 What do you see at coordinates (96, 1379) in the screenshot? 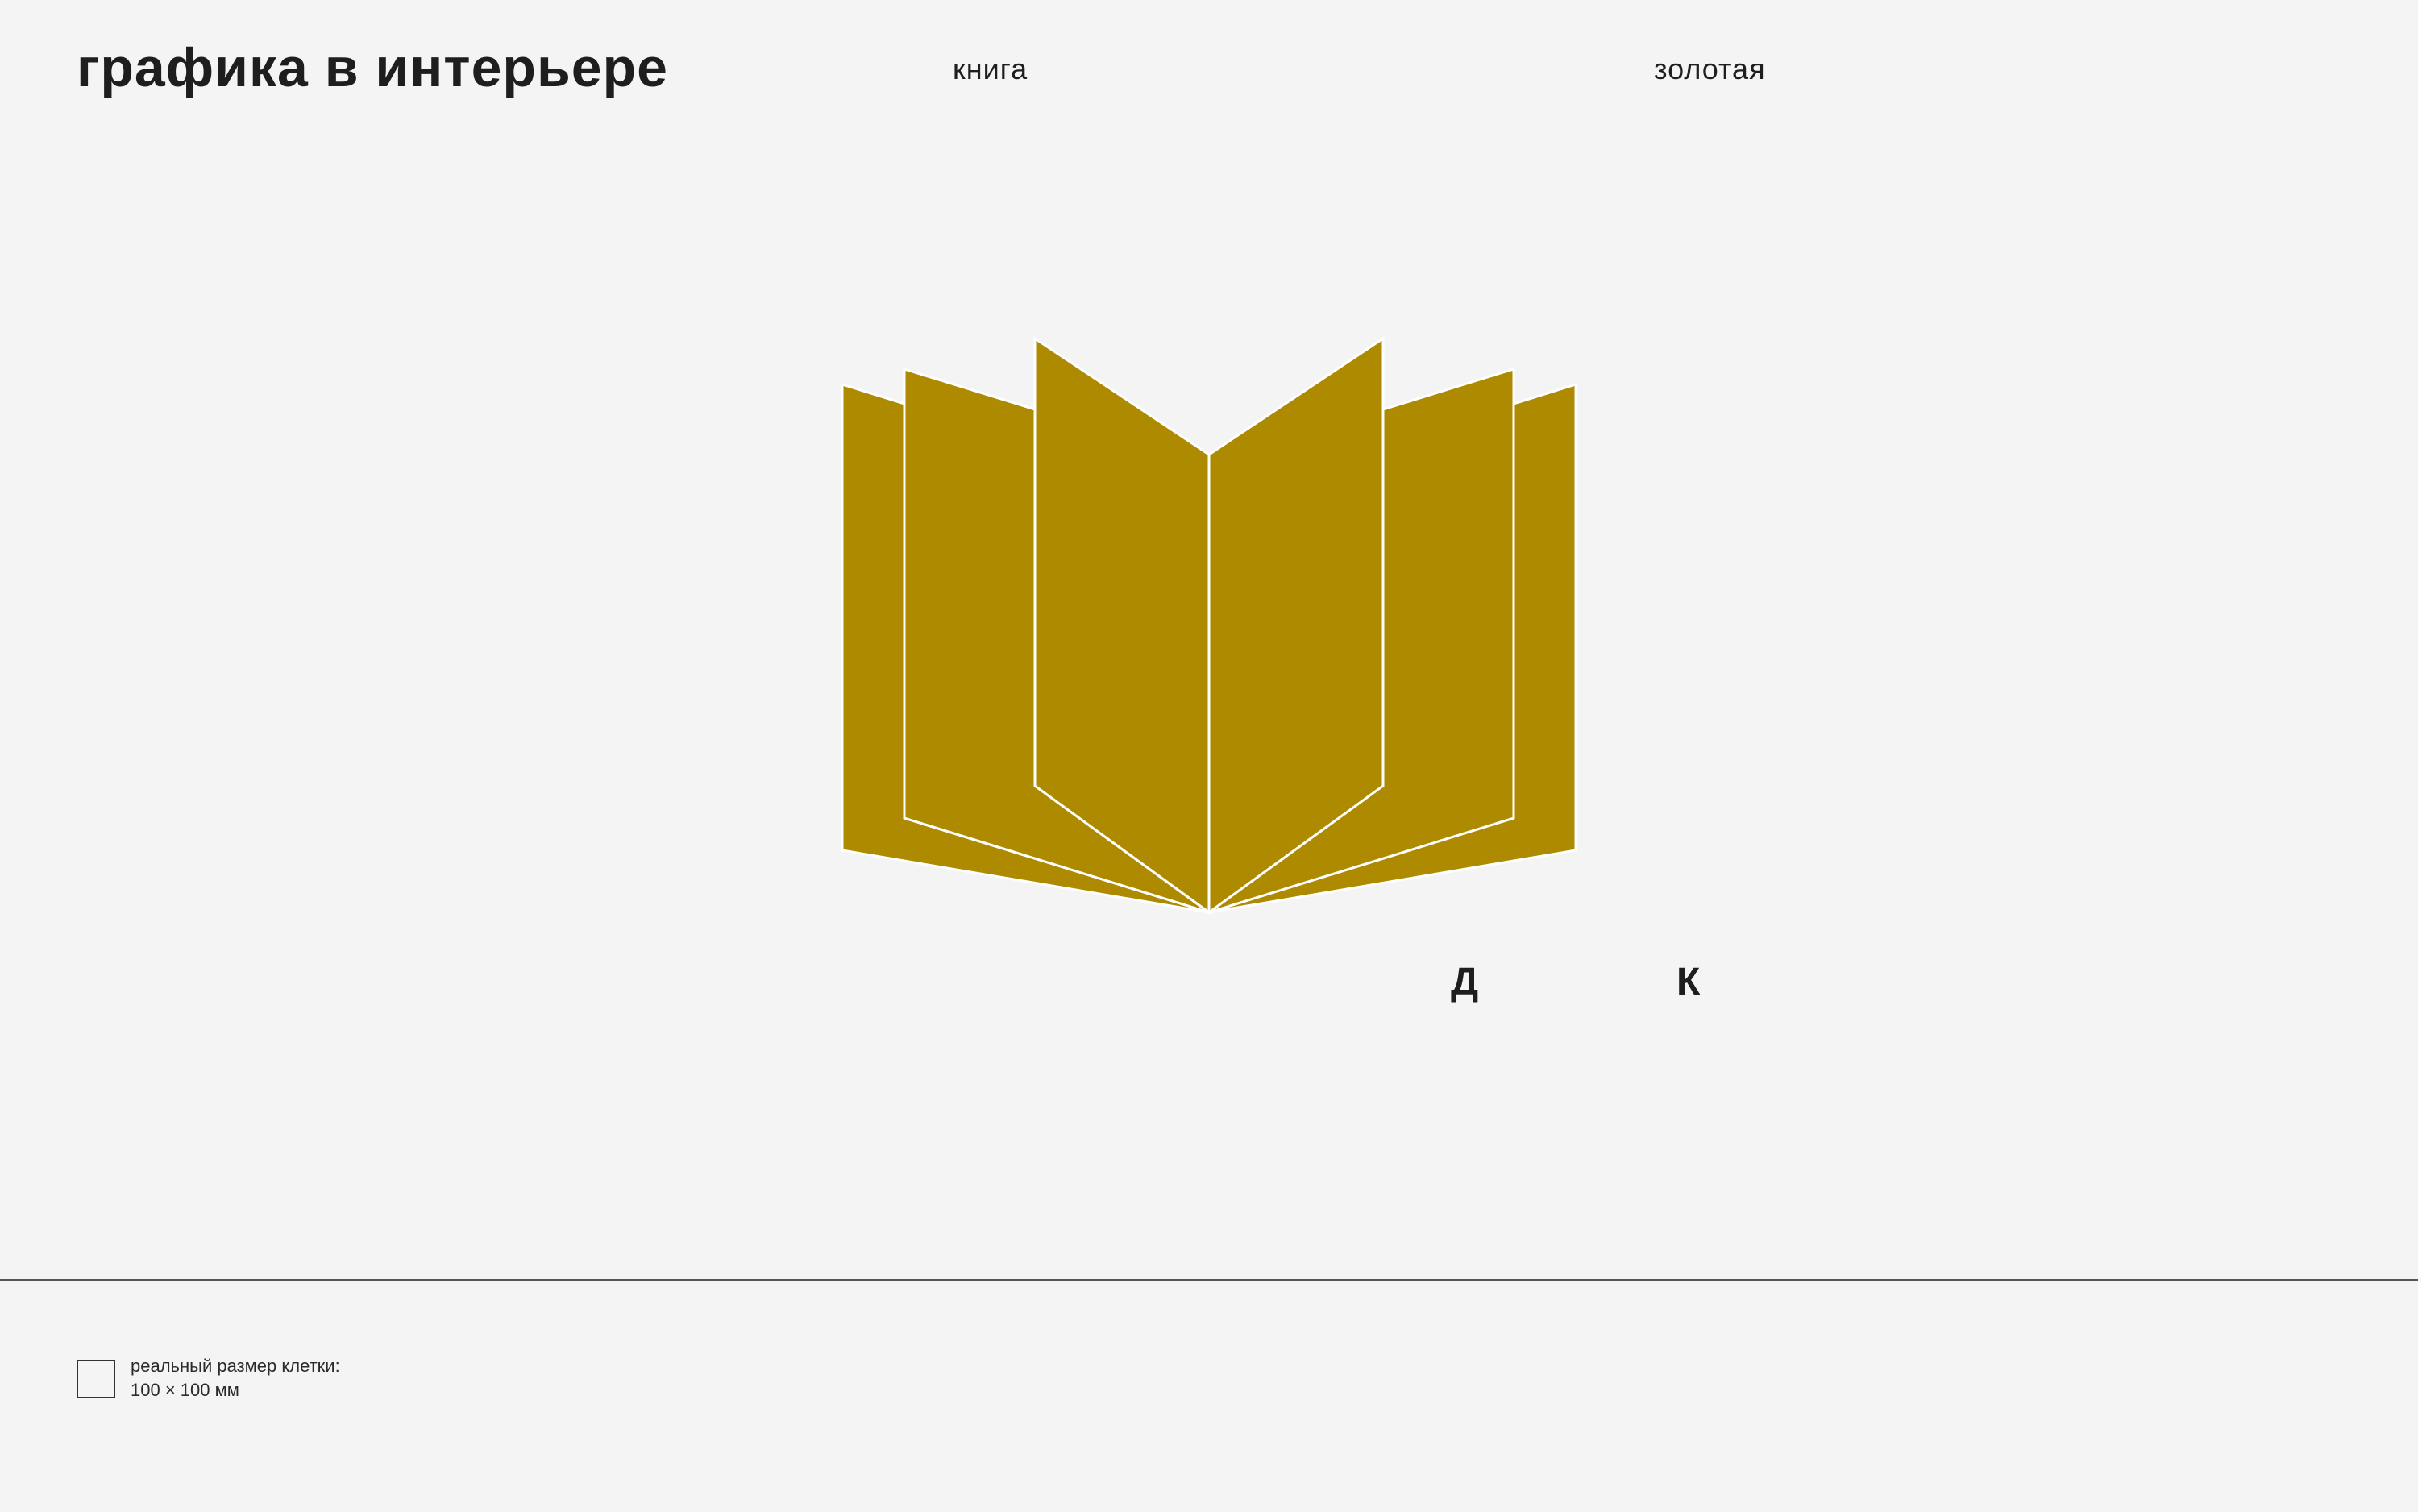
I see `grid-cell-sample` at bounding box center [96, 1379].